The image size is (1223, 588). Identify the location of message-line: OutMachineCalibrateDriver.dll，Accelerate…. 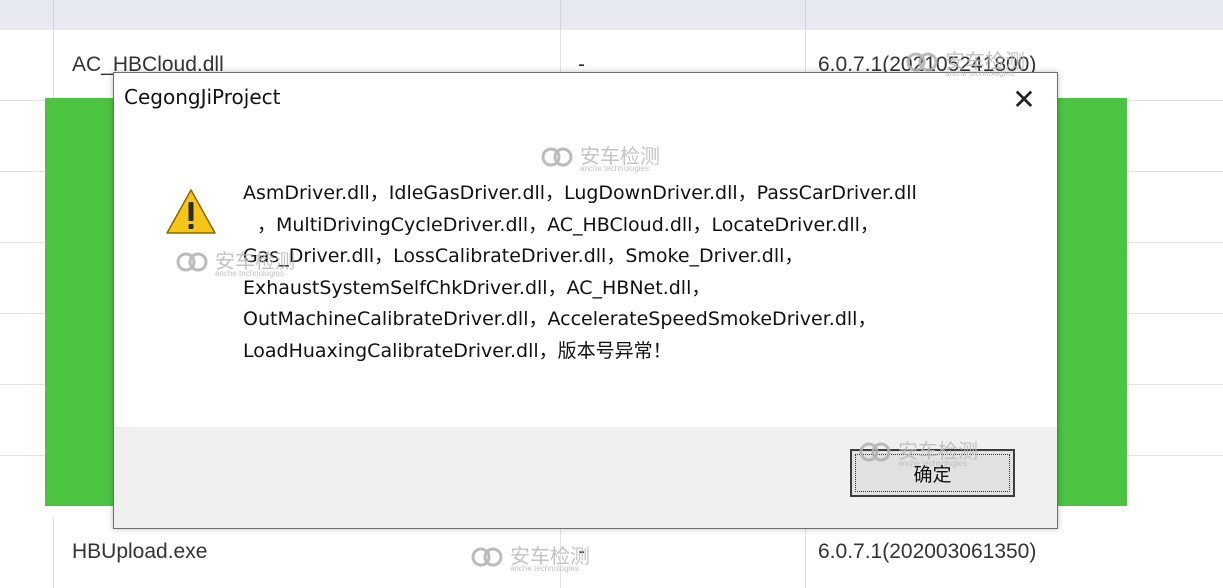
(560, 319).